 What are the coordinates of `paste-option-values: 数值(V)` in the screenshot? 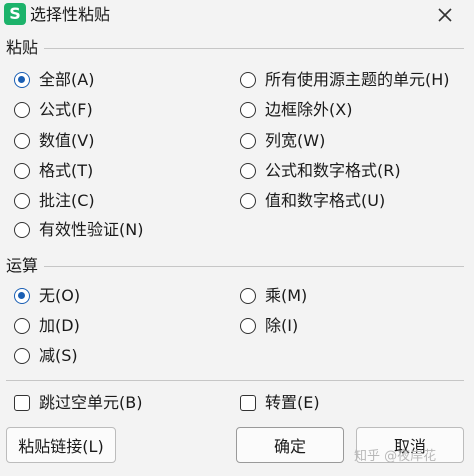 It's located at (54, 141).